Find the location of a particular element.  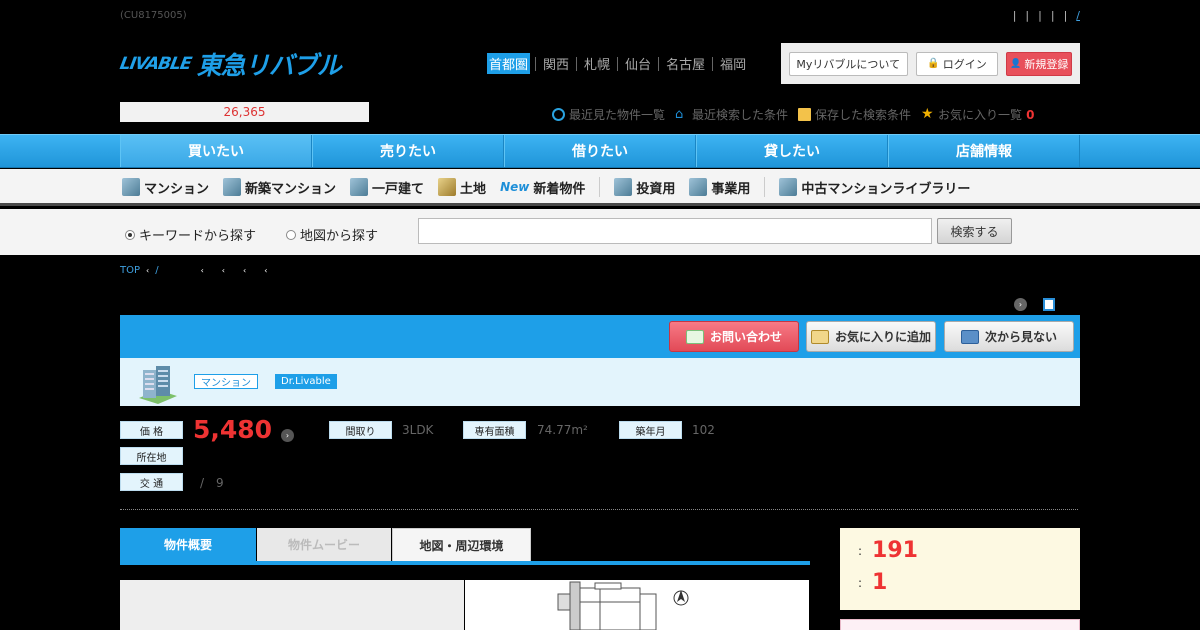

my-livable-about-button: Myリバブルについて is located at coordinates (848, 63).